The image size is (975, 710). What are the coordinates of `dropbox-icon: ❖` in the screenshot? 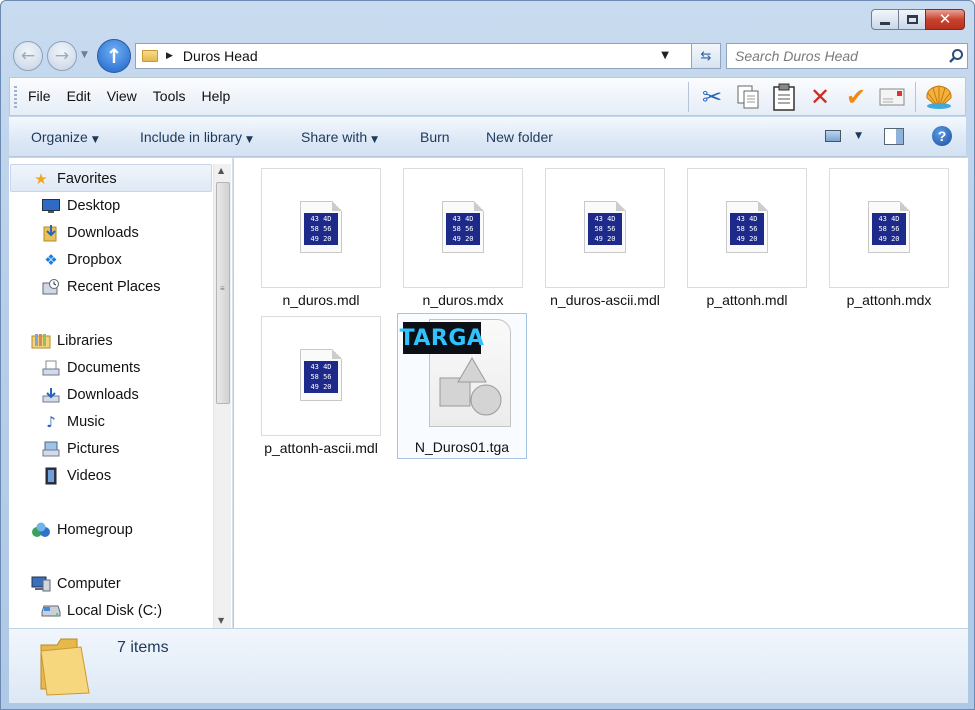 It's located at (51, 260).